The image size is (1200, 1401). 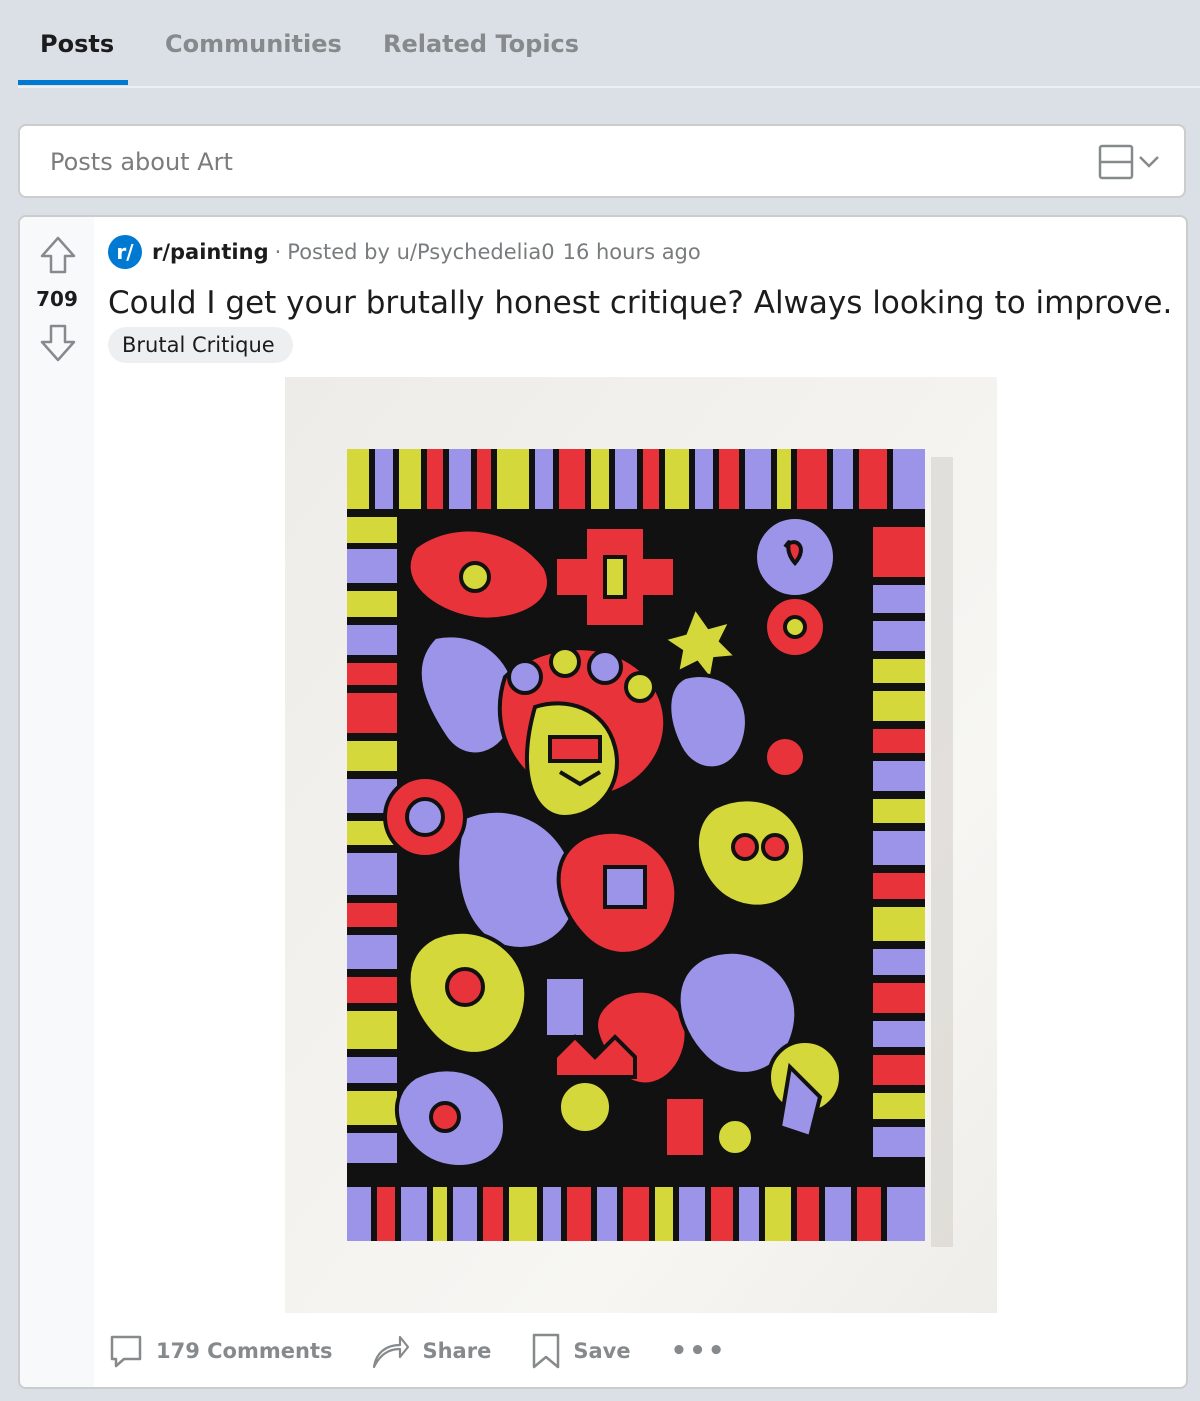 I want to click on more-options-button: •••, so click(x=699, y=1351).